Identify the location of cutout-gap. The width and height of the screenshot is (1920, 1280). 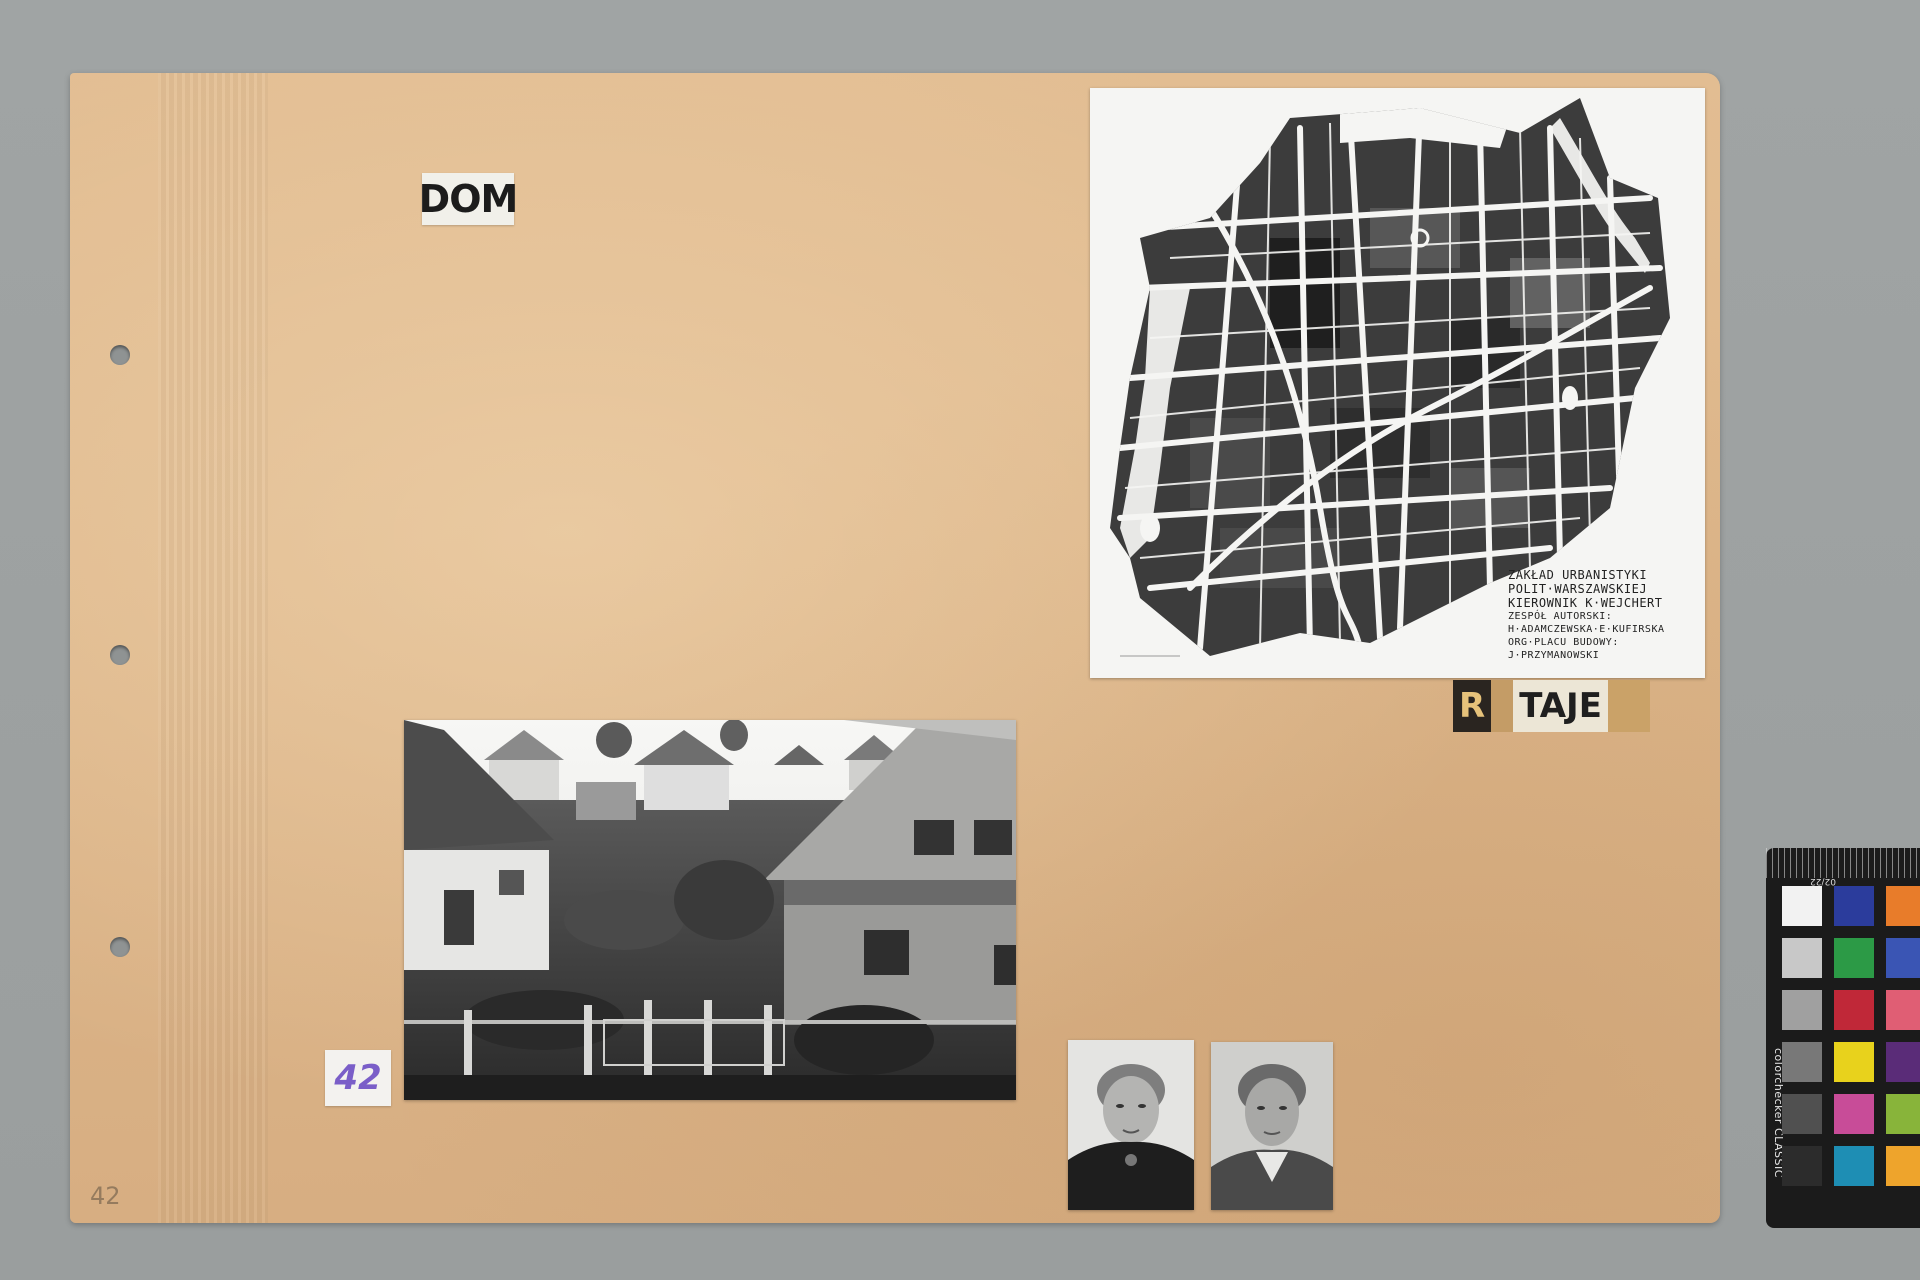
(1502, 706).